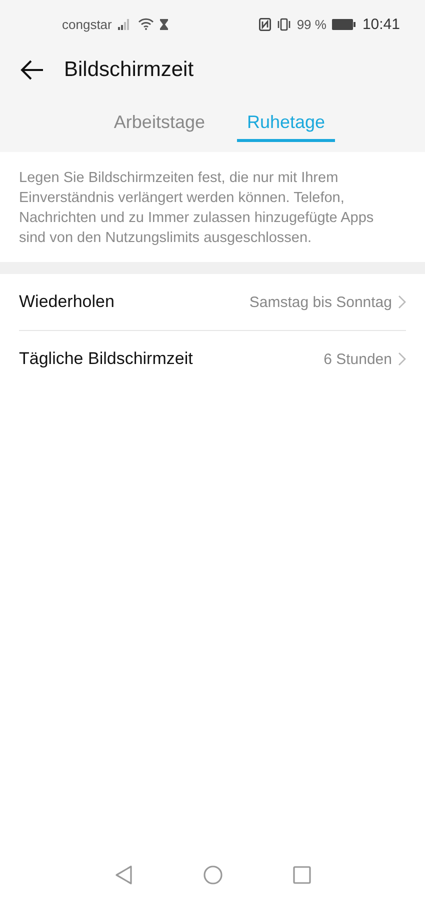 The image size is (425, 910). Describe the element at coordinates (283, 24) in the screenshot. I see `vibrate-icon` at that location.